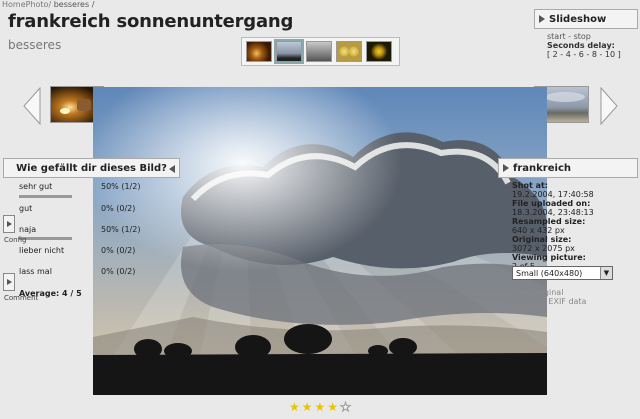 The image size is (640, 419). I want to click on collapse-left-icon, so click(172, 169).